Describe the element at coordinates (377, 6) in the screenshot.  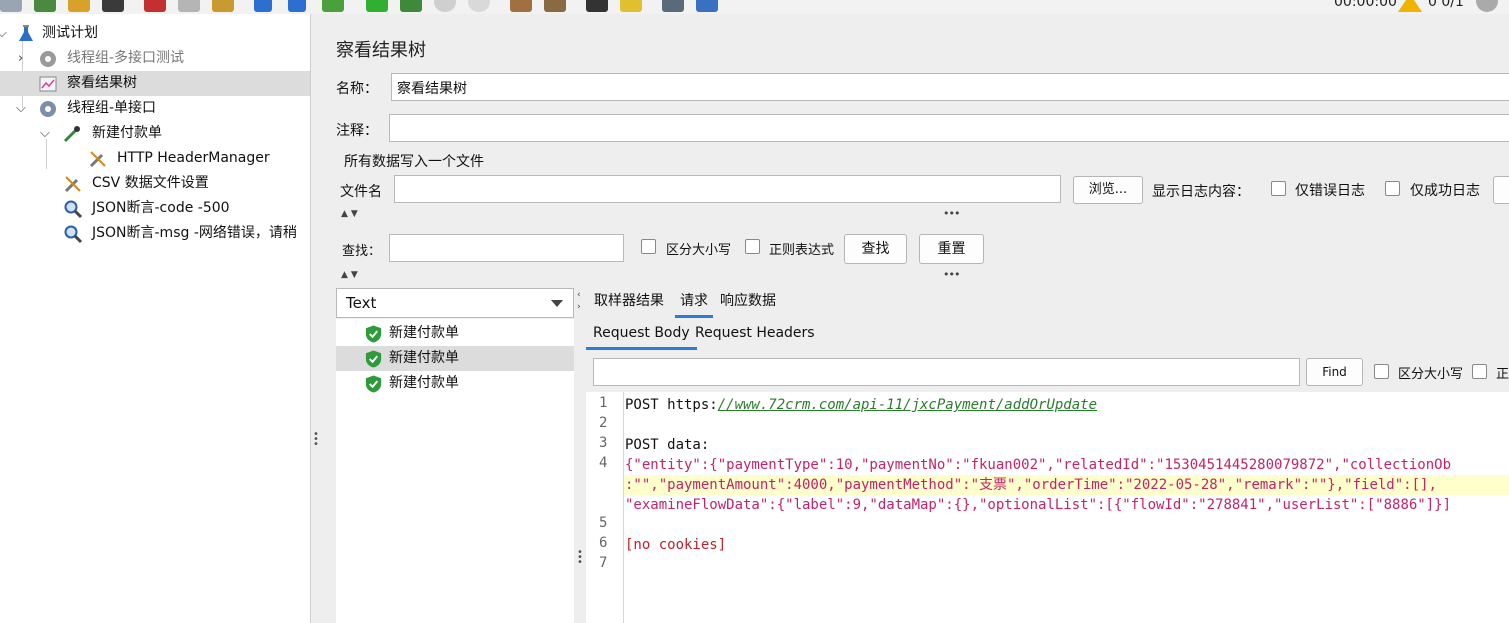
I see `start-icon` at that location.